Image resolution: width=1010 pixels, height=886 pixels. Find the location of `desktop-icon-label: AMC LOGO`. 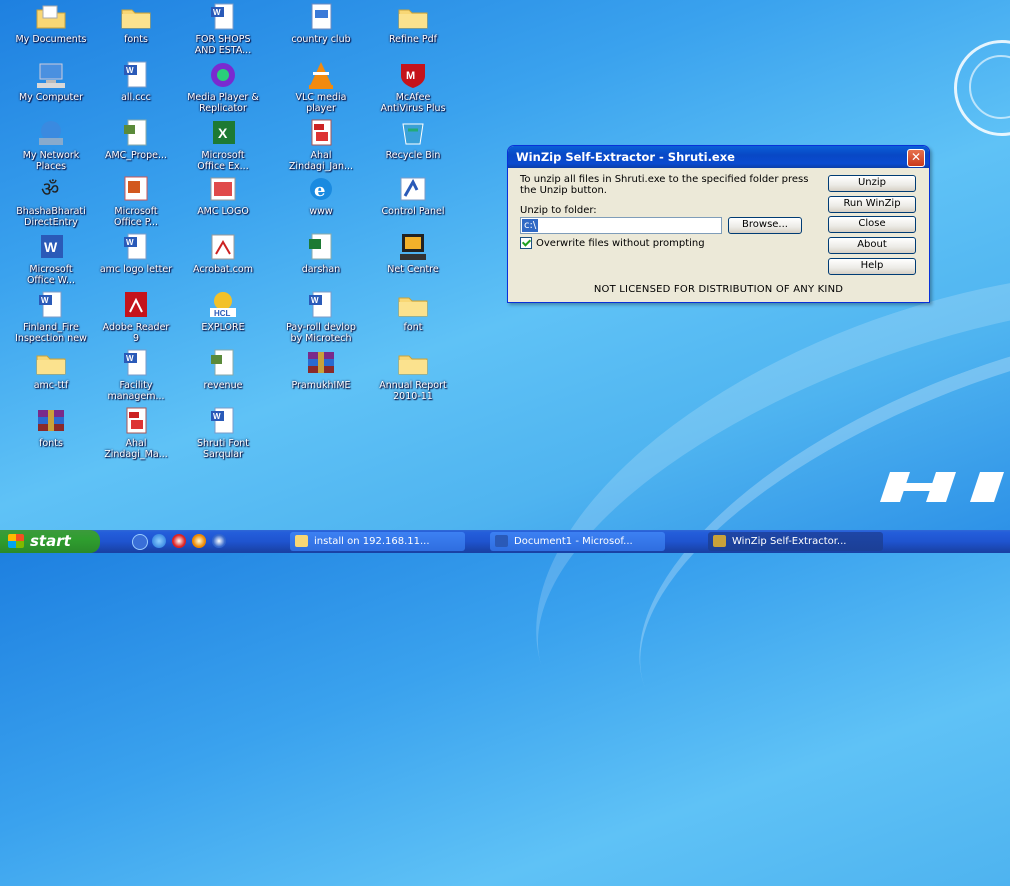

desktop-icon-label: AMC LOGO is located at coordinates (223, 211).